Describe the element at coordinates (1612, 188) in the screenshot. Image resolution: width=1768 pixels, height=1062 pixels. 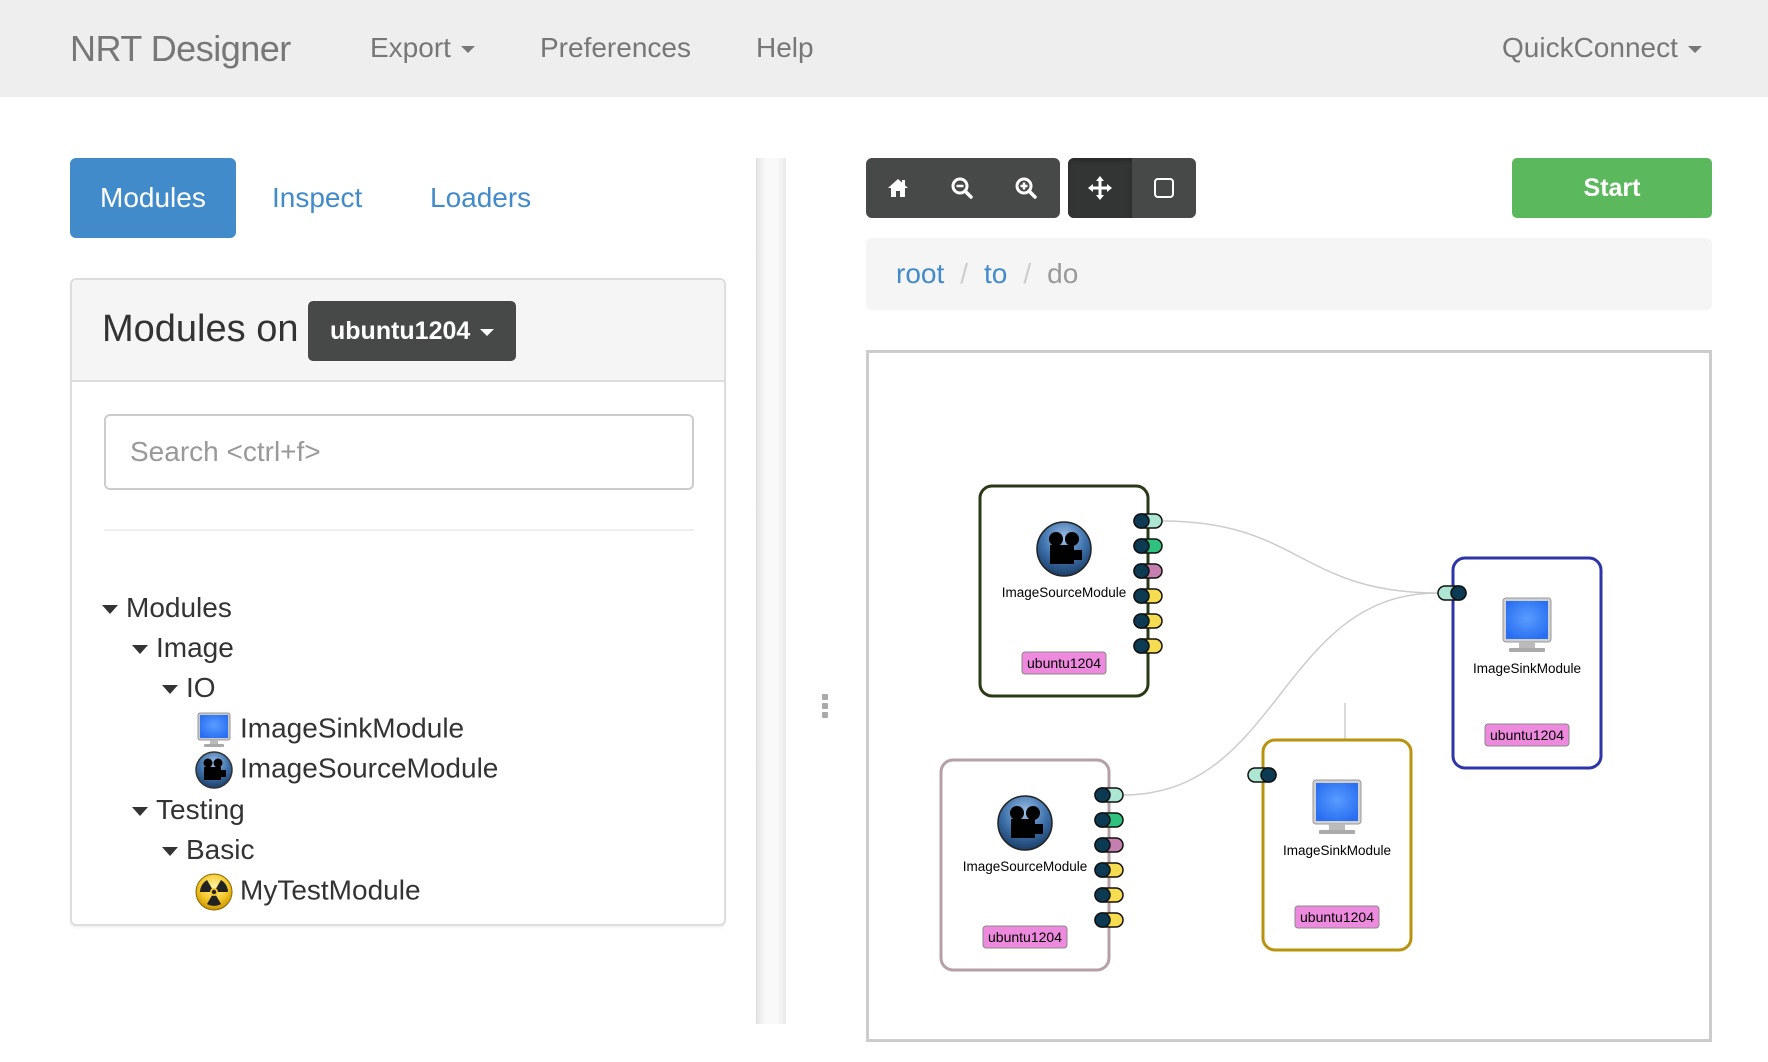
I see `start-button: Start` at that location.